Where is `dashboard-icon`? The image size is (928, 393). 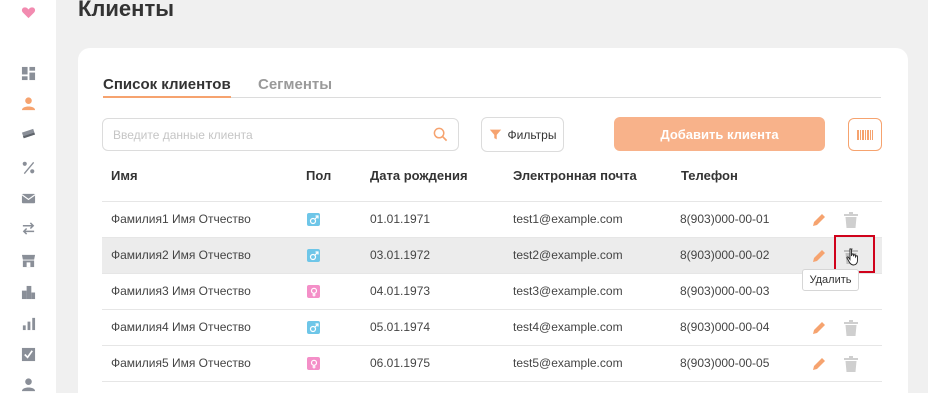 dashboard-icon is located at coordinates (28, 73).